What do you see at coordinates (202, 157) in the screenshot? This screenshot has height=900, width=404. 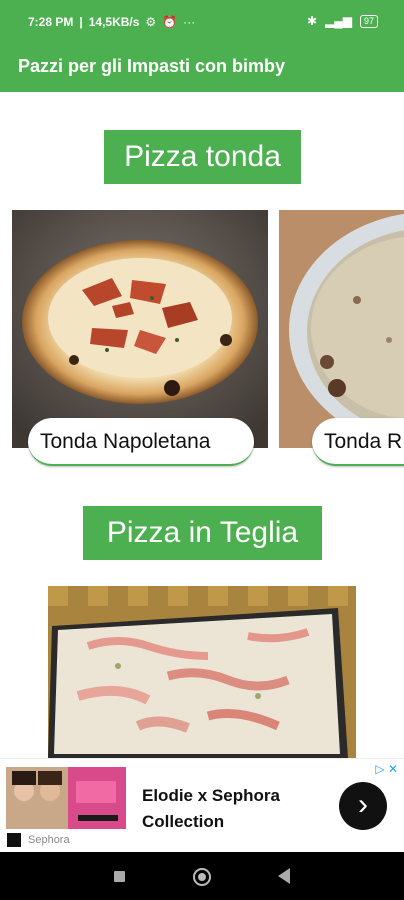 I see `section-header-pizza-tonda: Pizza tonda` at bounding box center [202, 157].